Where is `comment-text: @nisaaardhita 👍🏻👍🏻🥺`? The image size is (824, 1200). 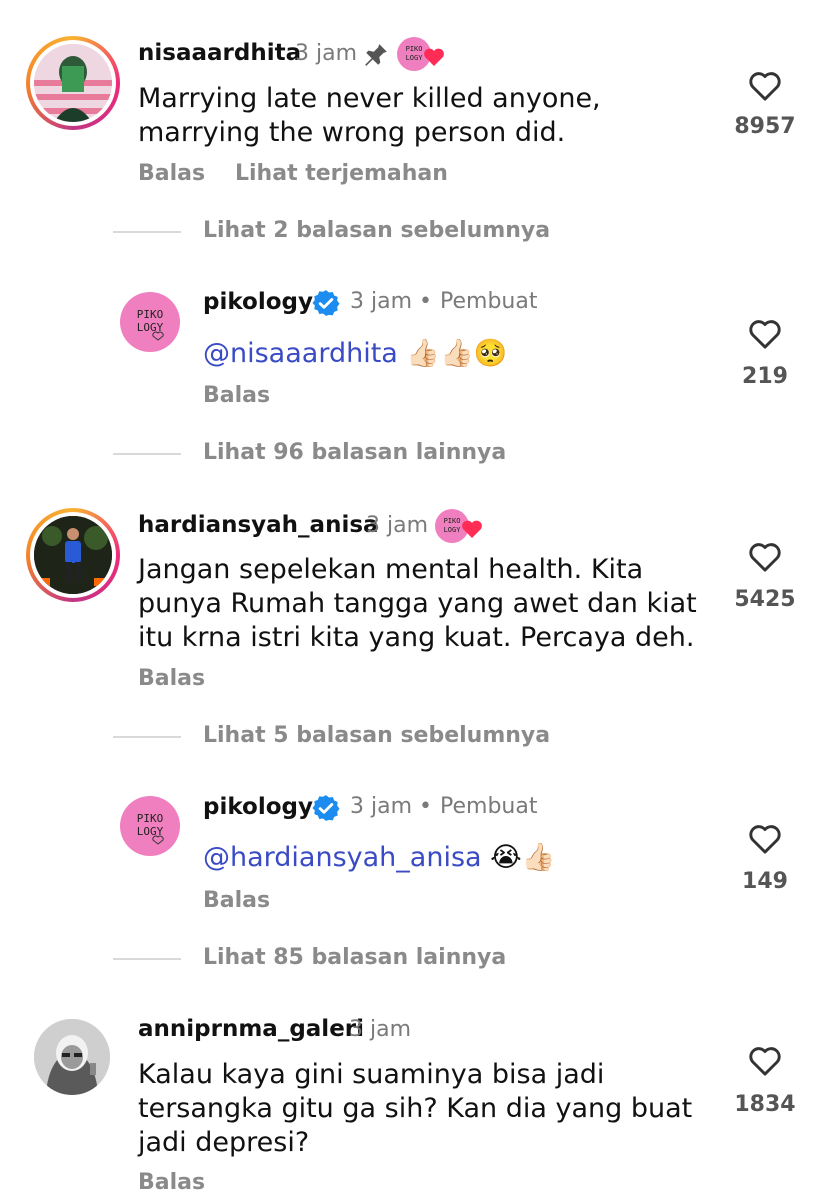 comment-text: @nisaaardhita 👍🏻👍🏻🥺 is located at coordinates (355, 354).